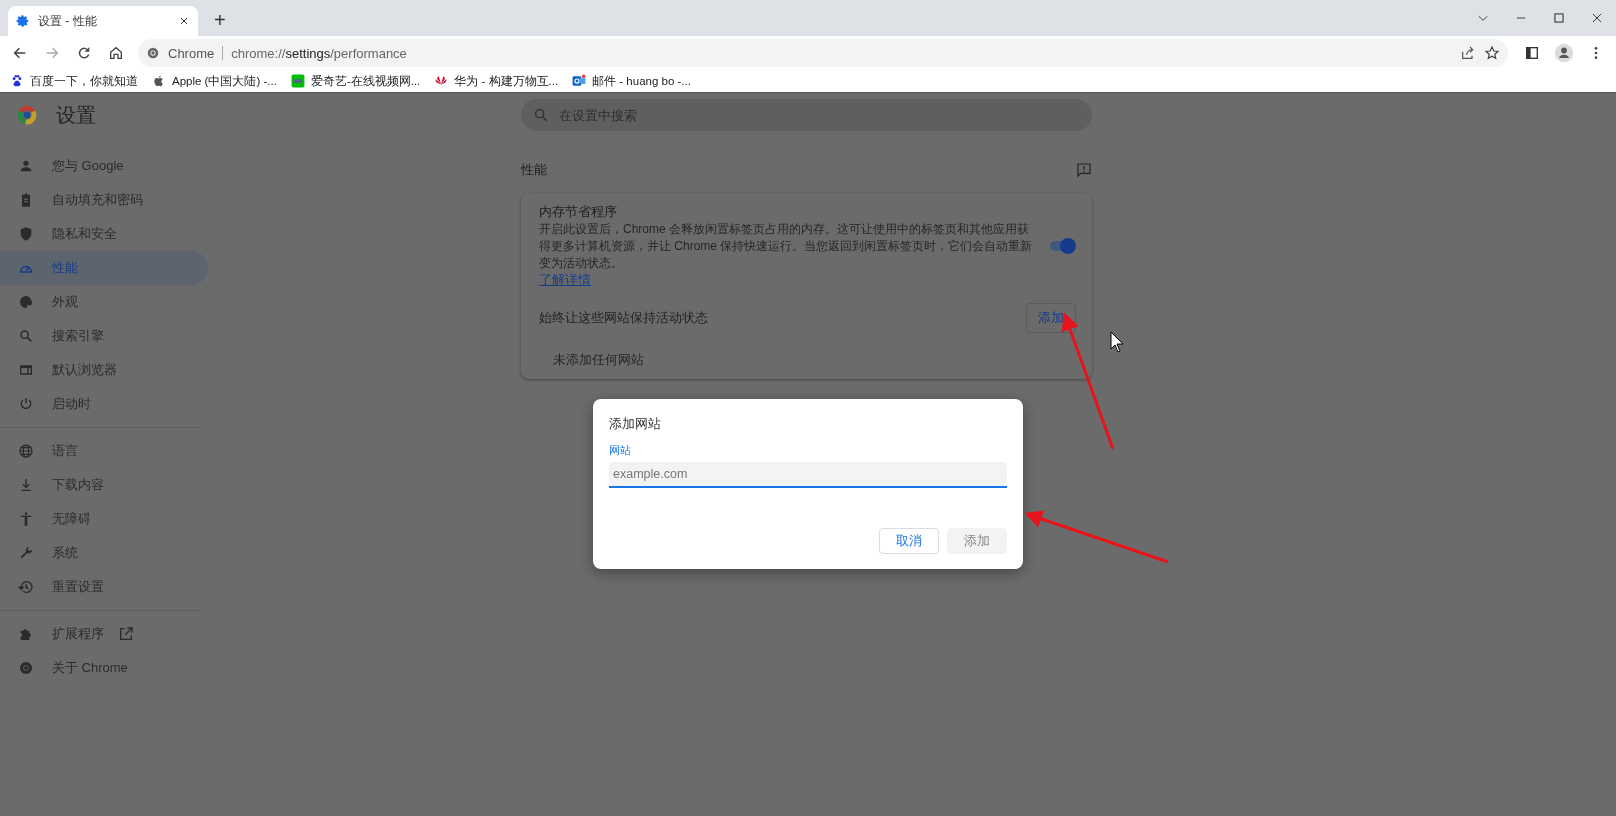 This screenshot has width=1616, height=816. What do you see at coordinates (104, 485) in the screenshot?
I see `sidebar-item: 下载内容` at bounding box center [104, 485].